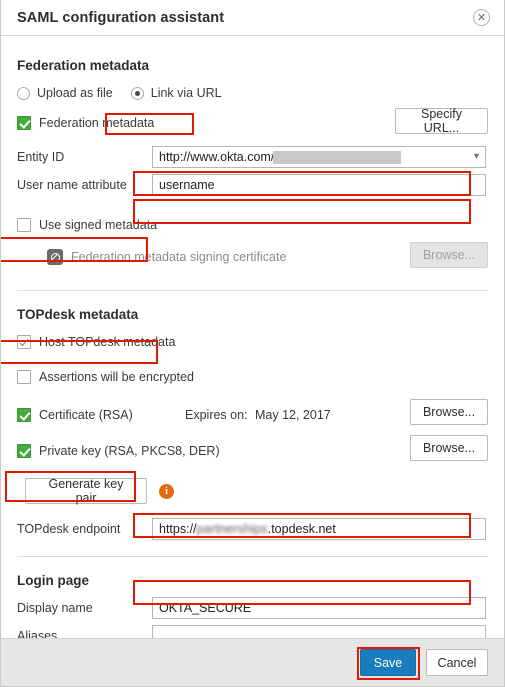 The width and height of the screenshot is (505, 687). I want to click on entity-id-row: Entity ID http://www.okta.com/ ▾, so click(252, 157).